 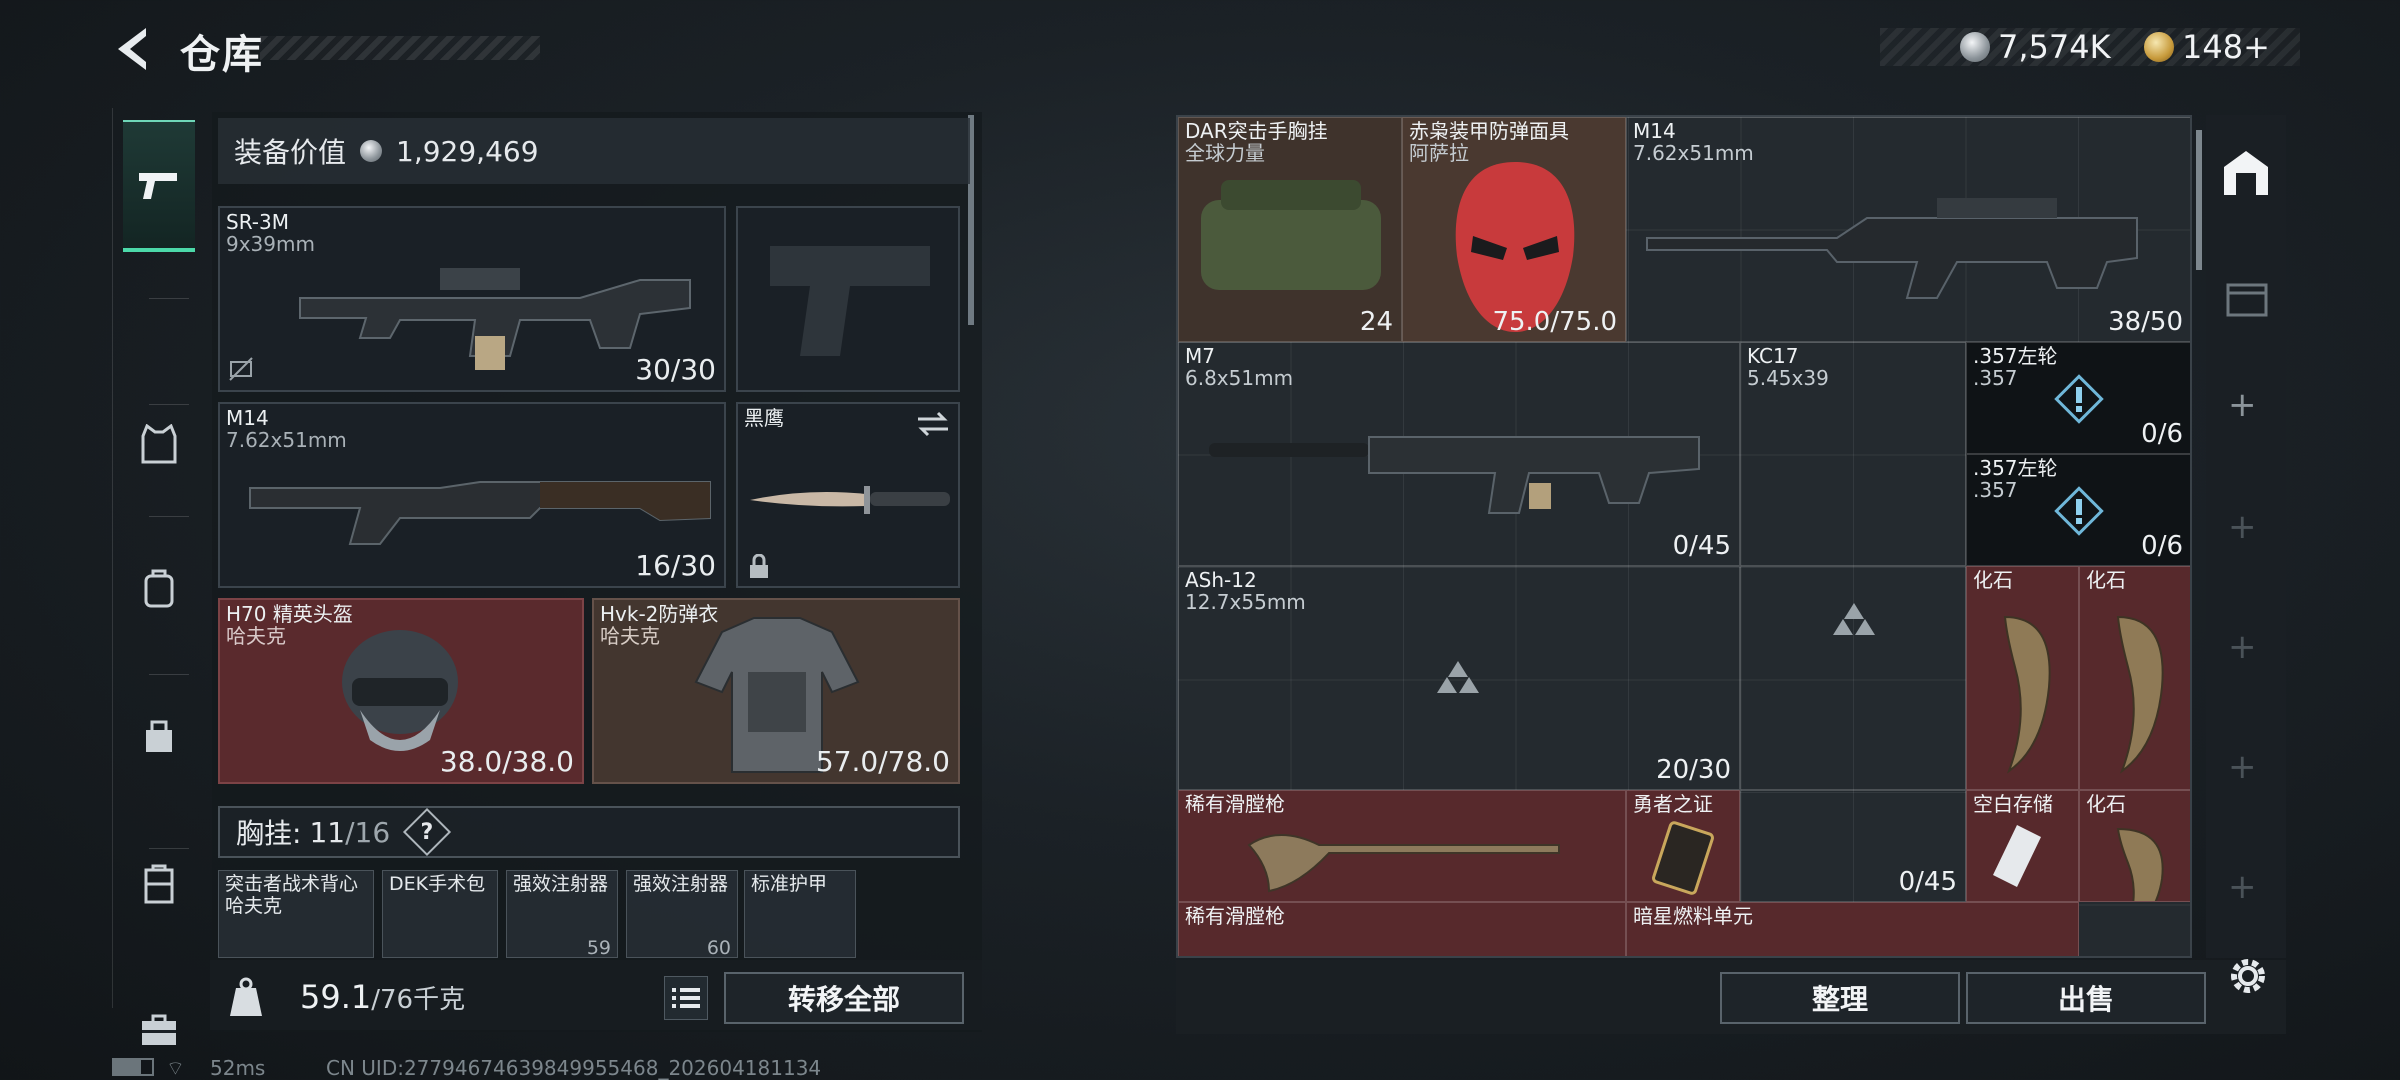 What do you see at coordinates (2086, 998) in the screenshot?
I see `sell-button: 出售` at bounding box center [2086, 998].